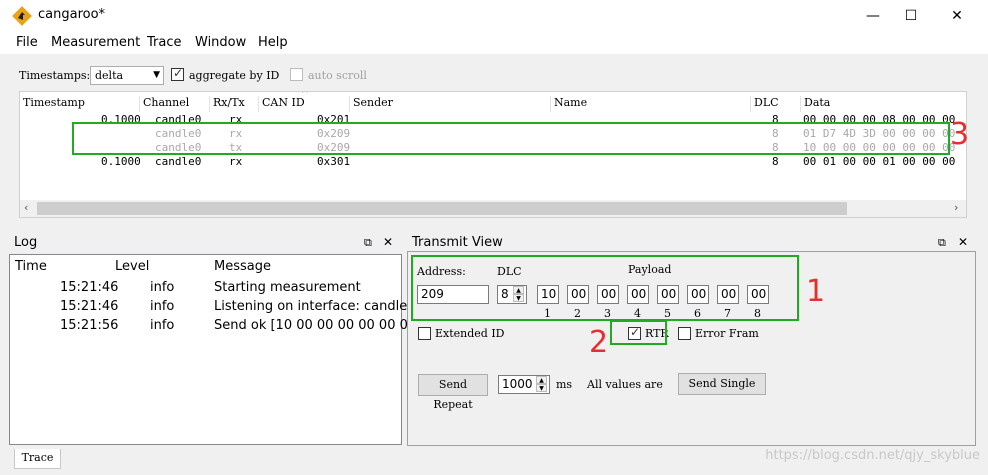 The image size is (988, 475). Describe the element at coordinates (494, 43) in the screenshot. I see `menu-bar: File Measurement Trace Window Help` at that location.